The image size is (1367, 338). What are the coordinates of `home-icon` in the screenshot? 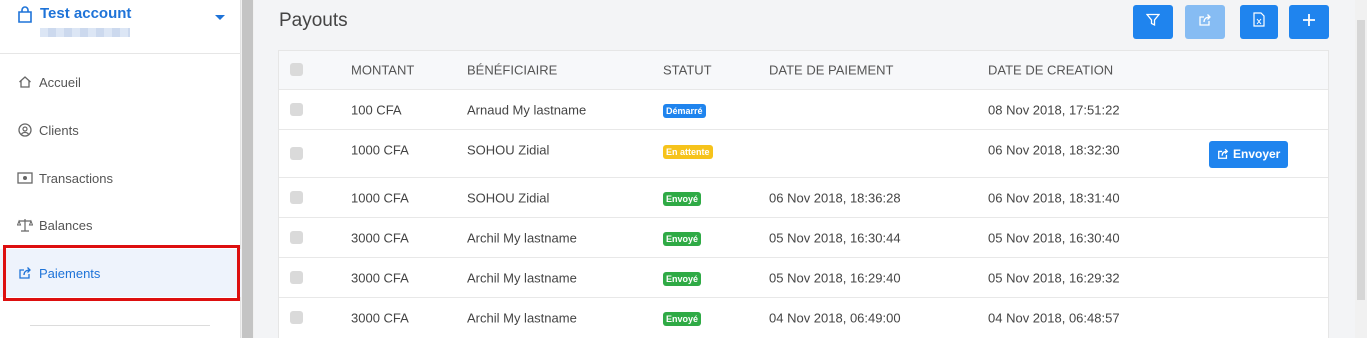 It's located at (25, 82).